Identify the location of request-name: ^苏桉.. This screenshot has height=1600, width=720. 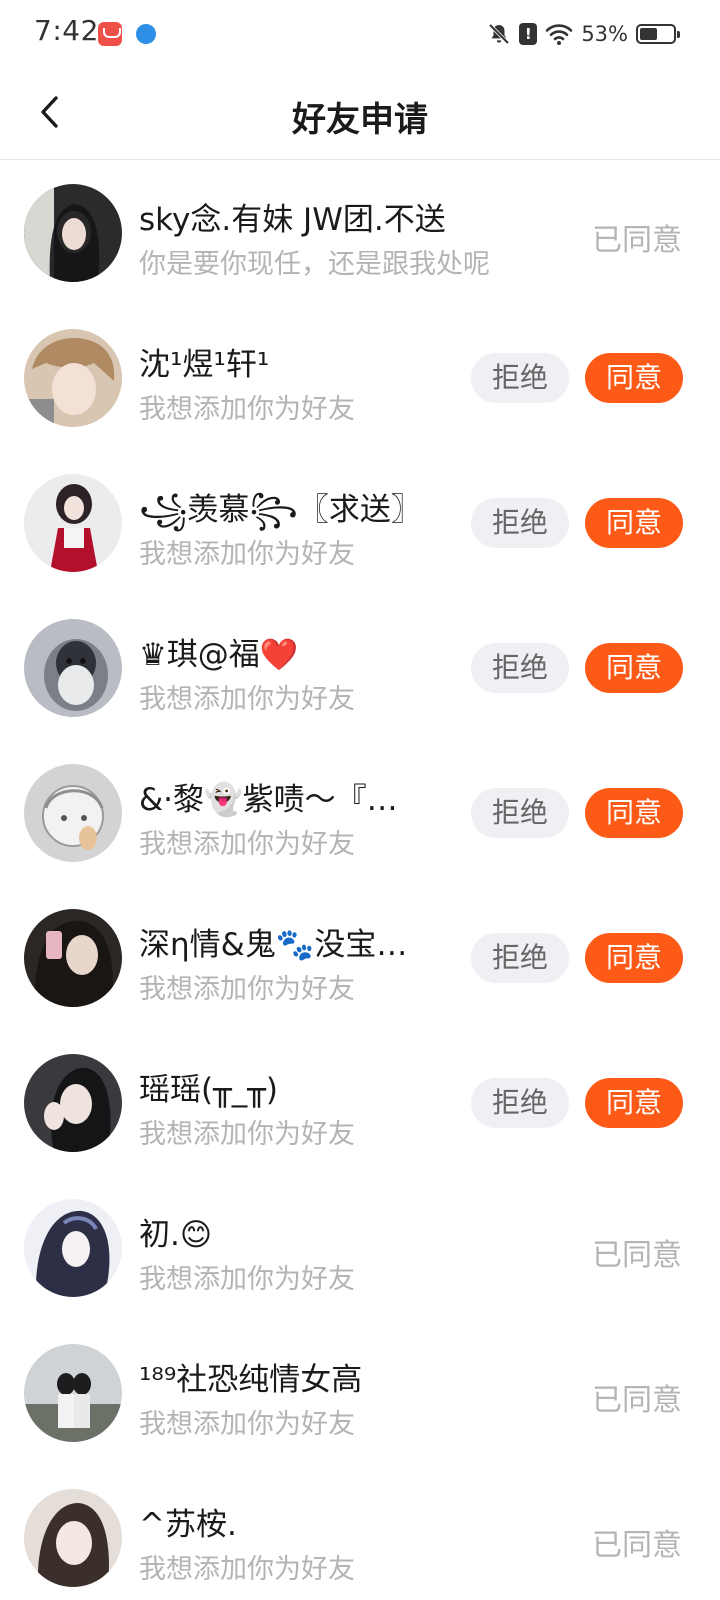
(188, 1525).